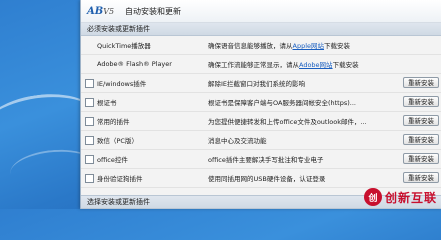 The width and height of the screenshot is (441, 240). What do you see at coordinates (112, 160) in the screenshot?
I see `plugin-name: office控件` at bounding box center [112, 160].